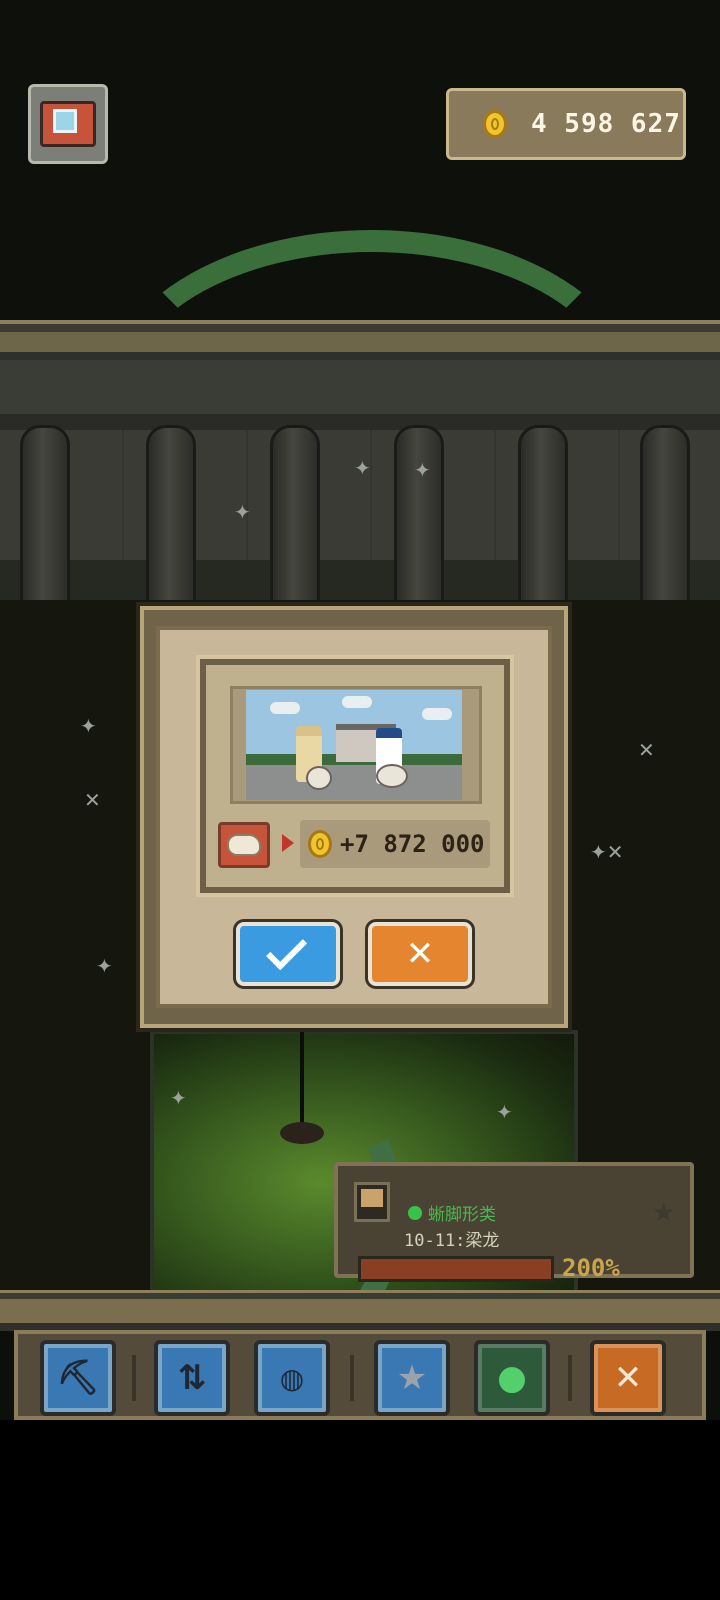  Describe the element at coordinates (415, 1213) in the screenshot. I see `category-status-dot` at that location.